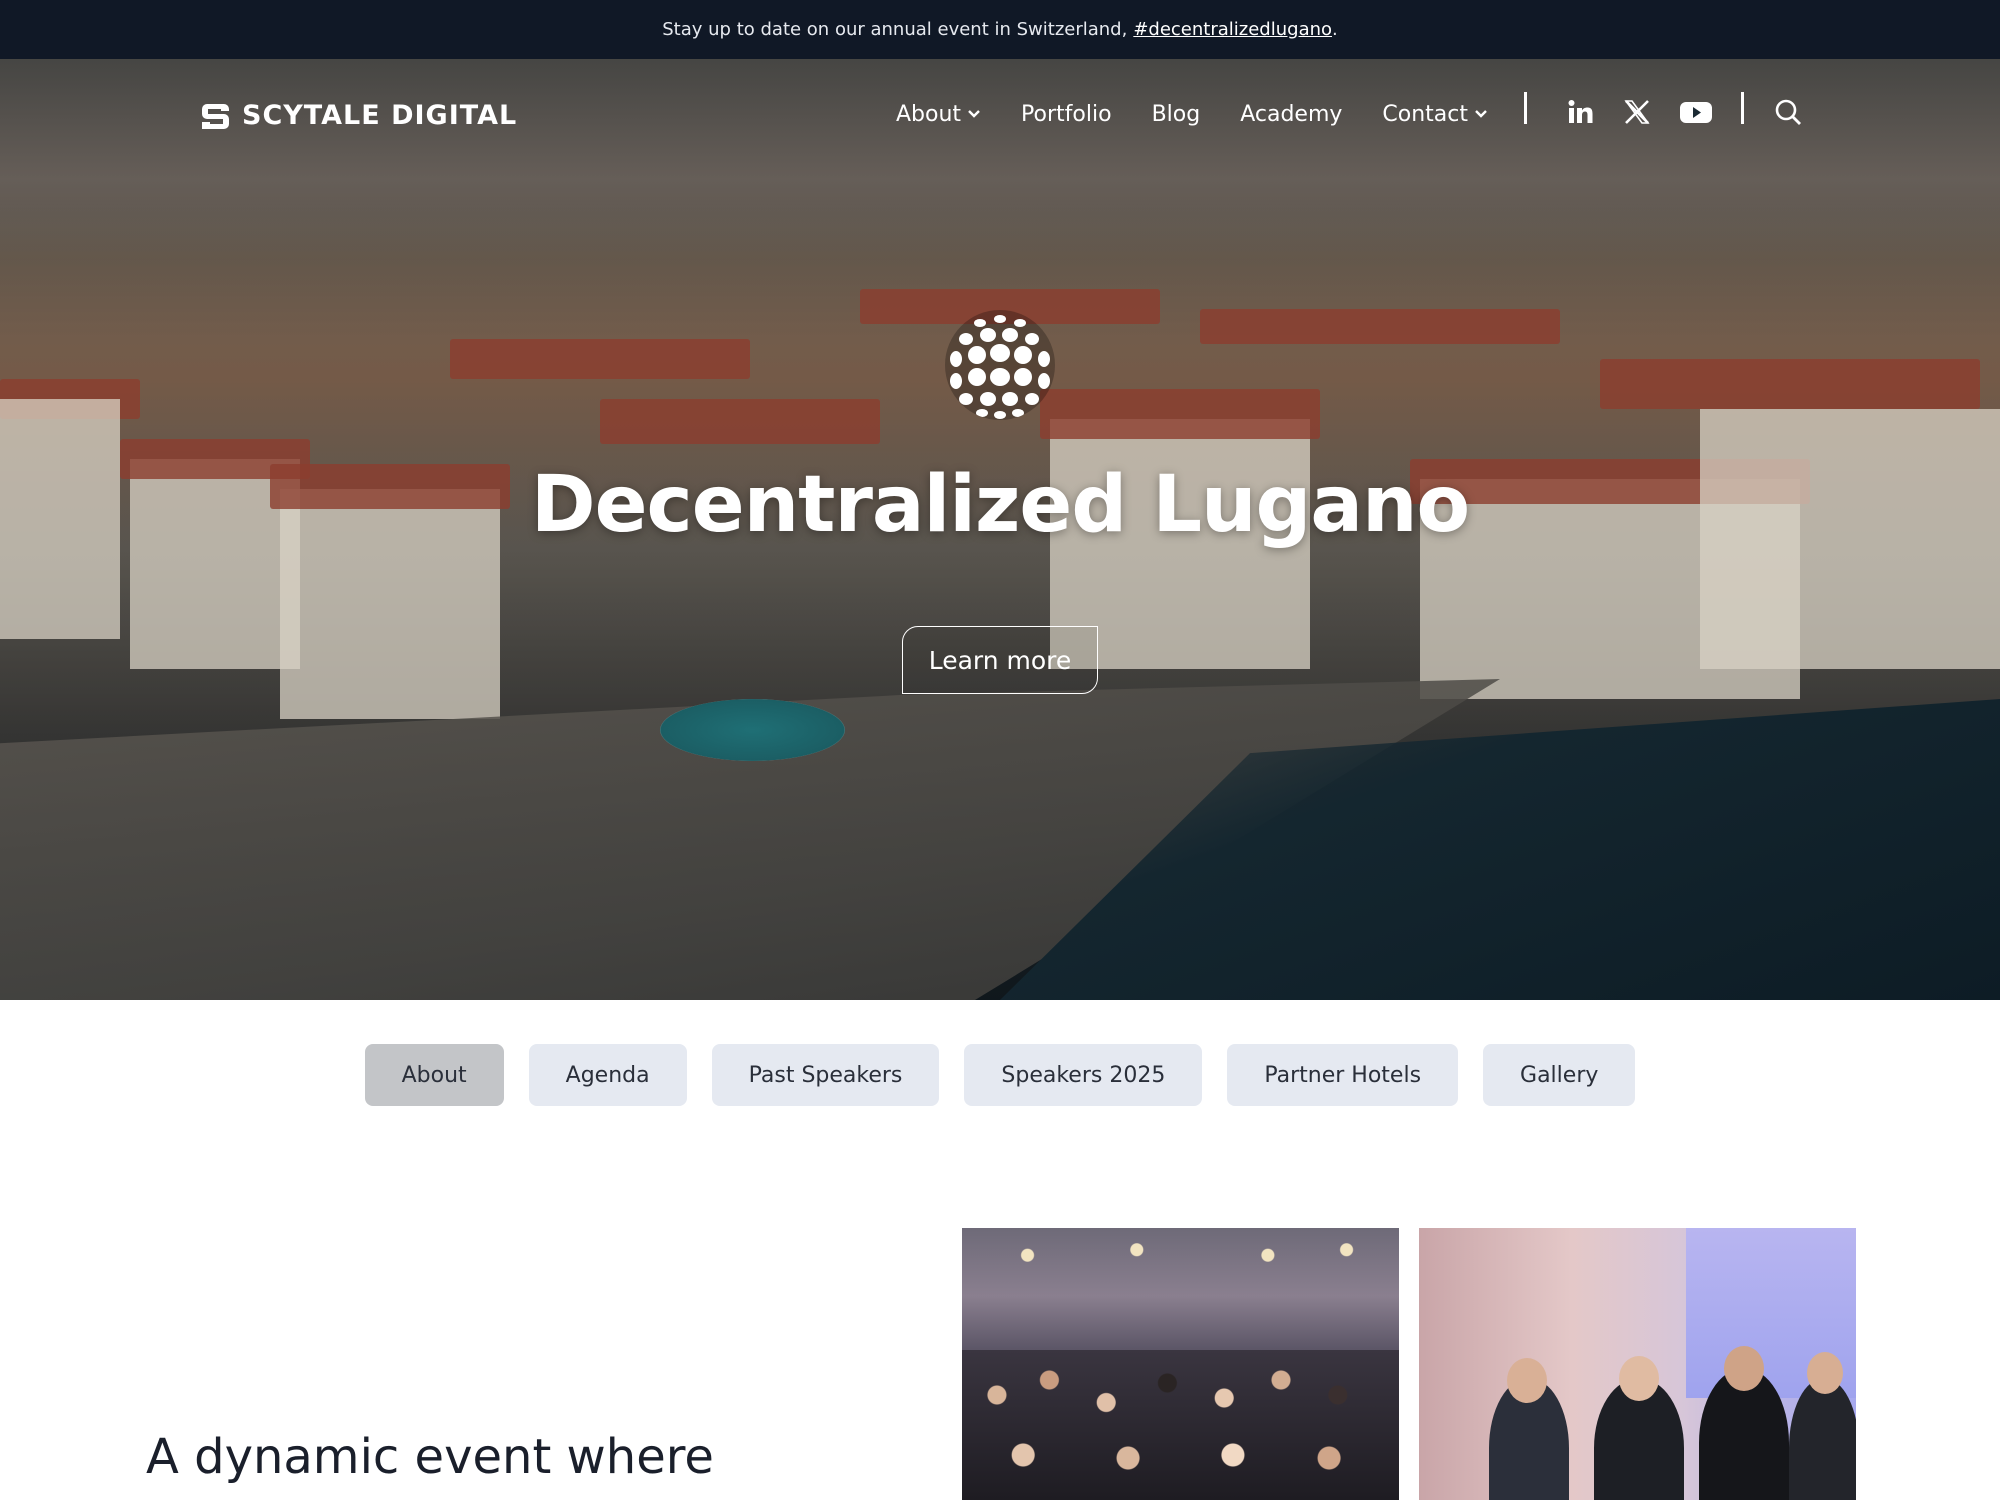 The width and height of the screenshot is (2000, 1500). I want to click on linkedin-icon, so click(1580, 112).